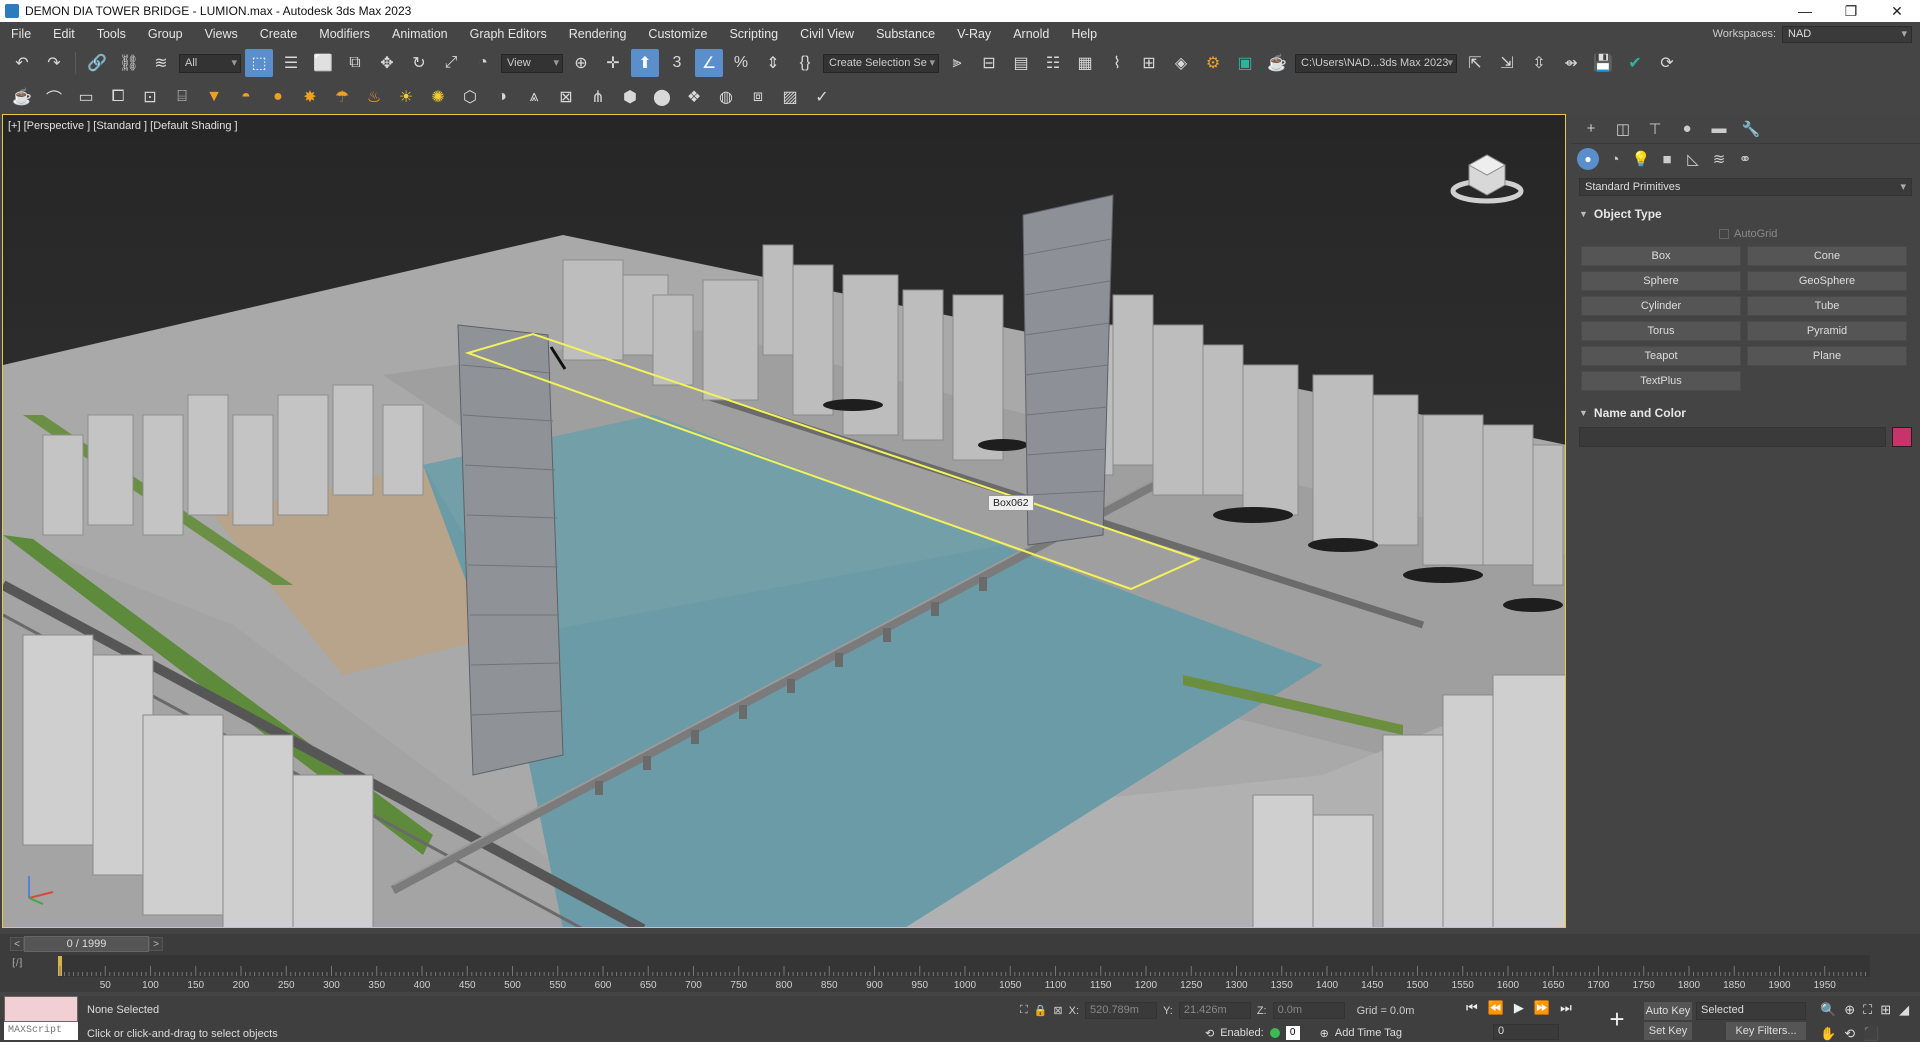 The width and height of the screenshot is (1920, 1042). Describe the element at coordinates (387, 63) in the screenshot. I see `move-icon: ✥` at that location.